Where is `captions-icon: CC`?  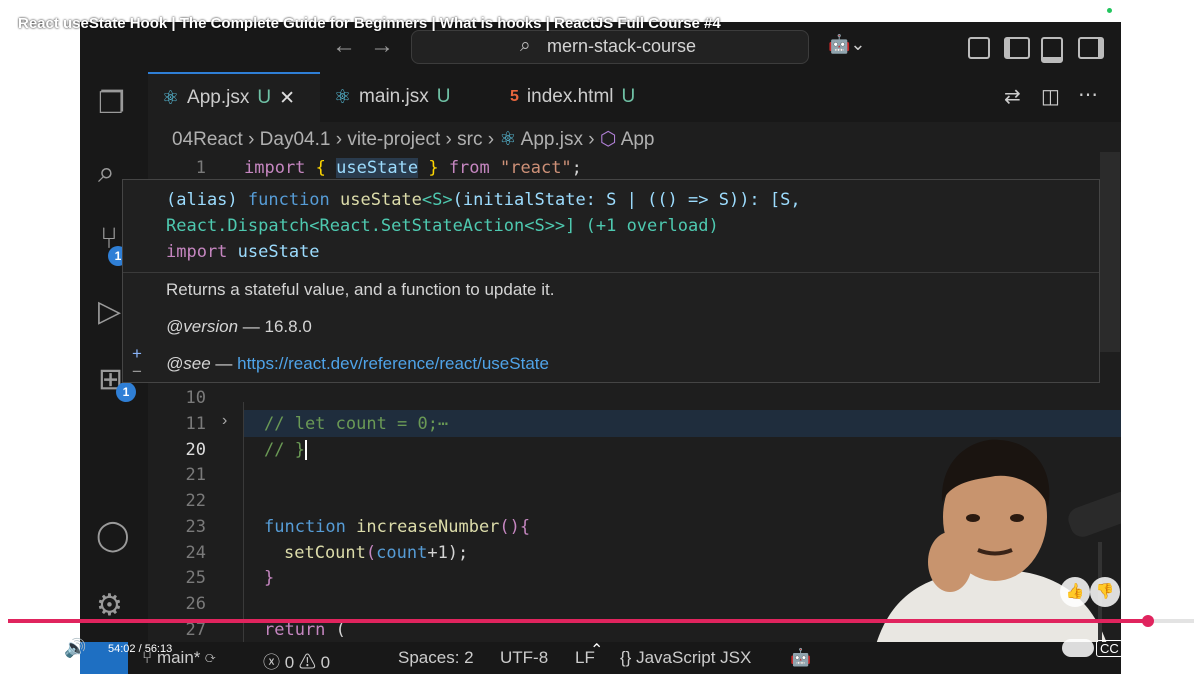 captions-icon: CC is located at coordinates (1109, 648).